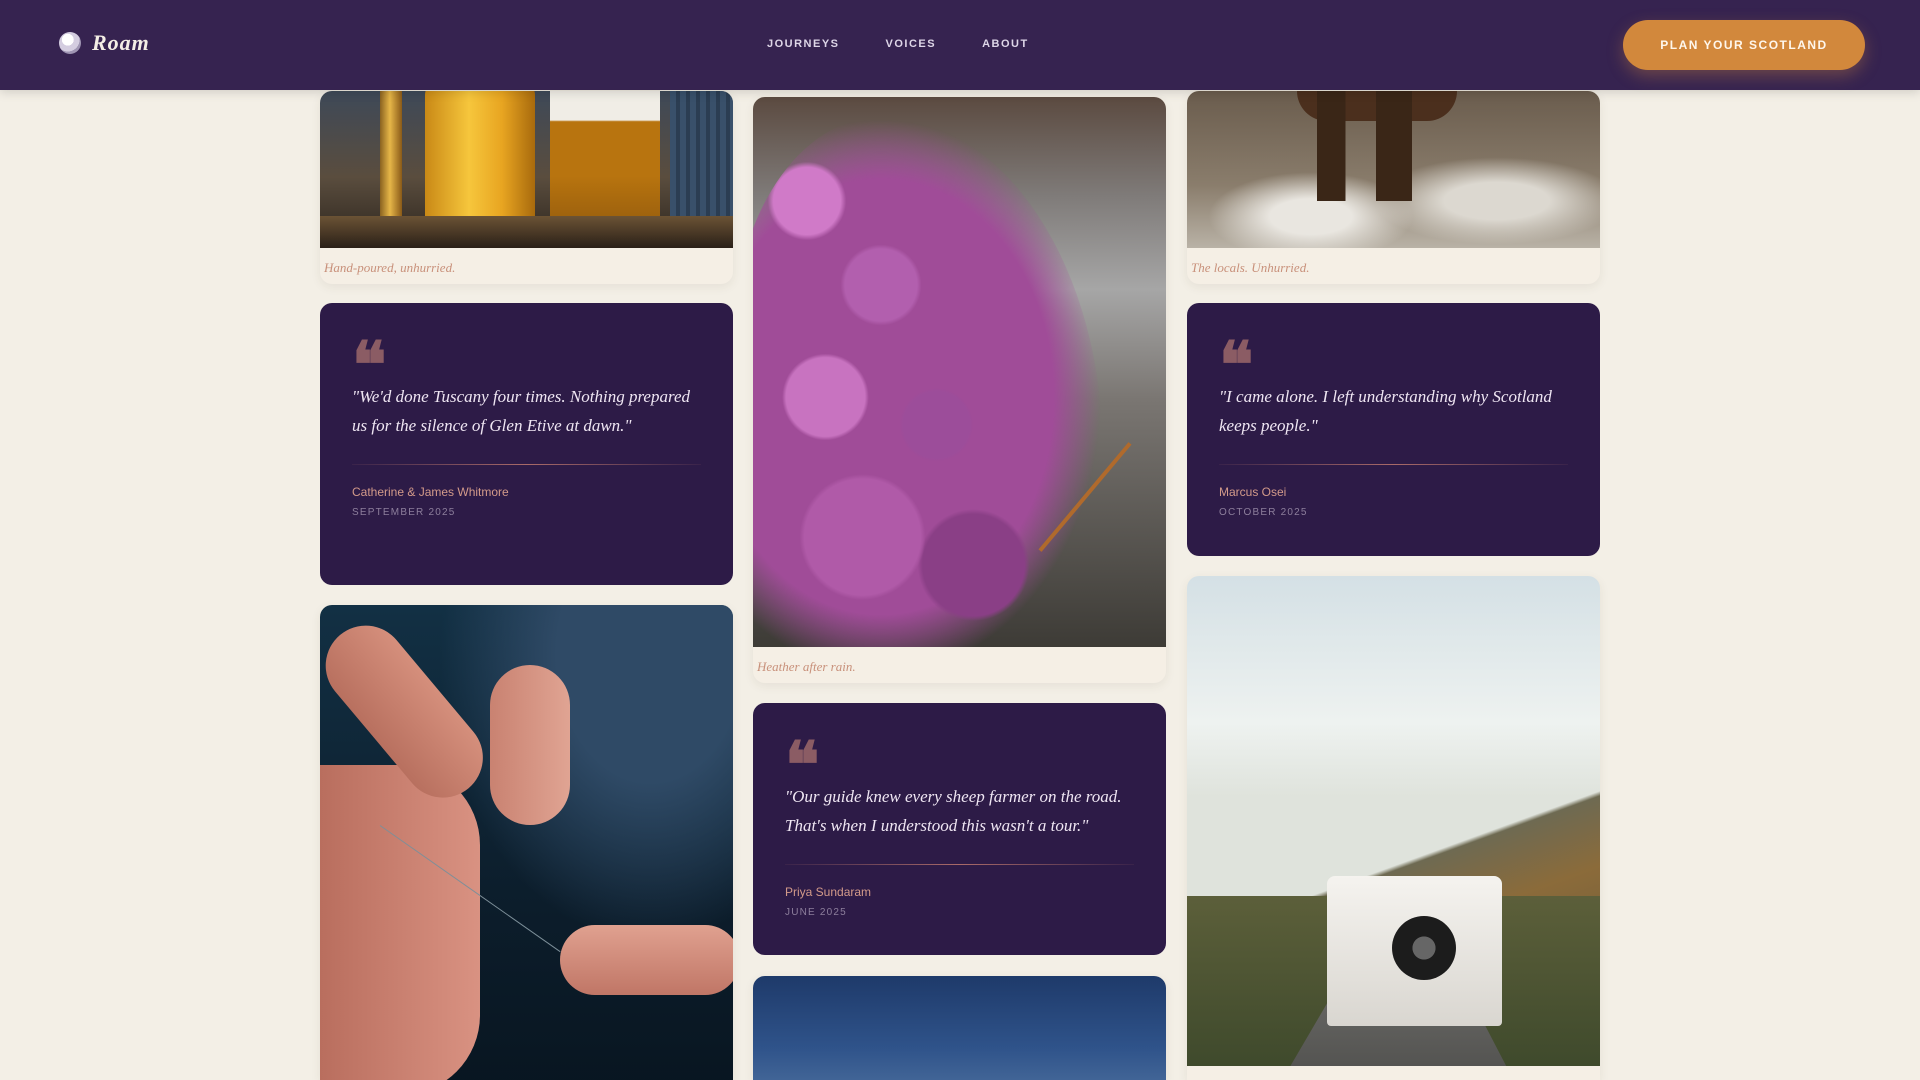 This screenshot has height=1080, width=1920. I want to click on whisky-photo, so click(526, 169).